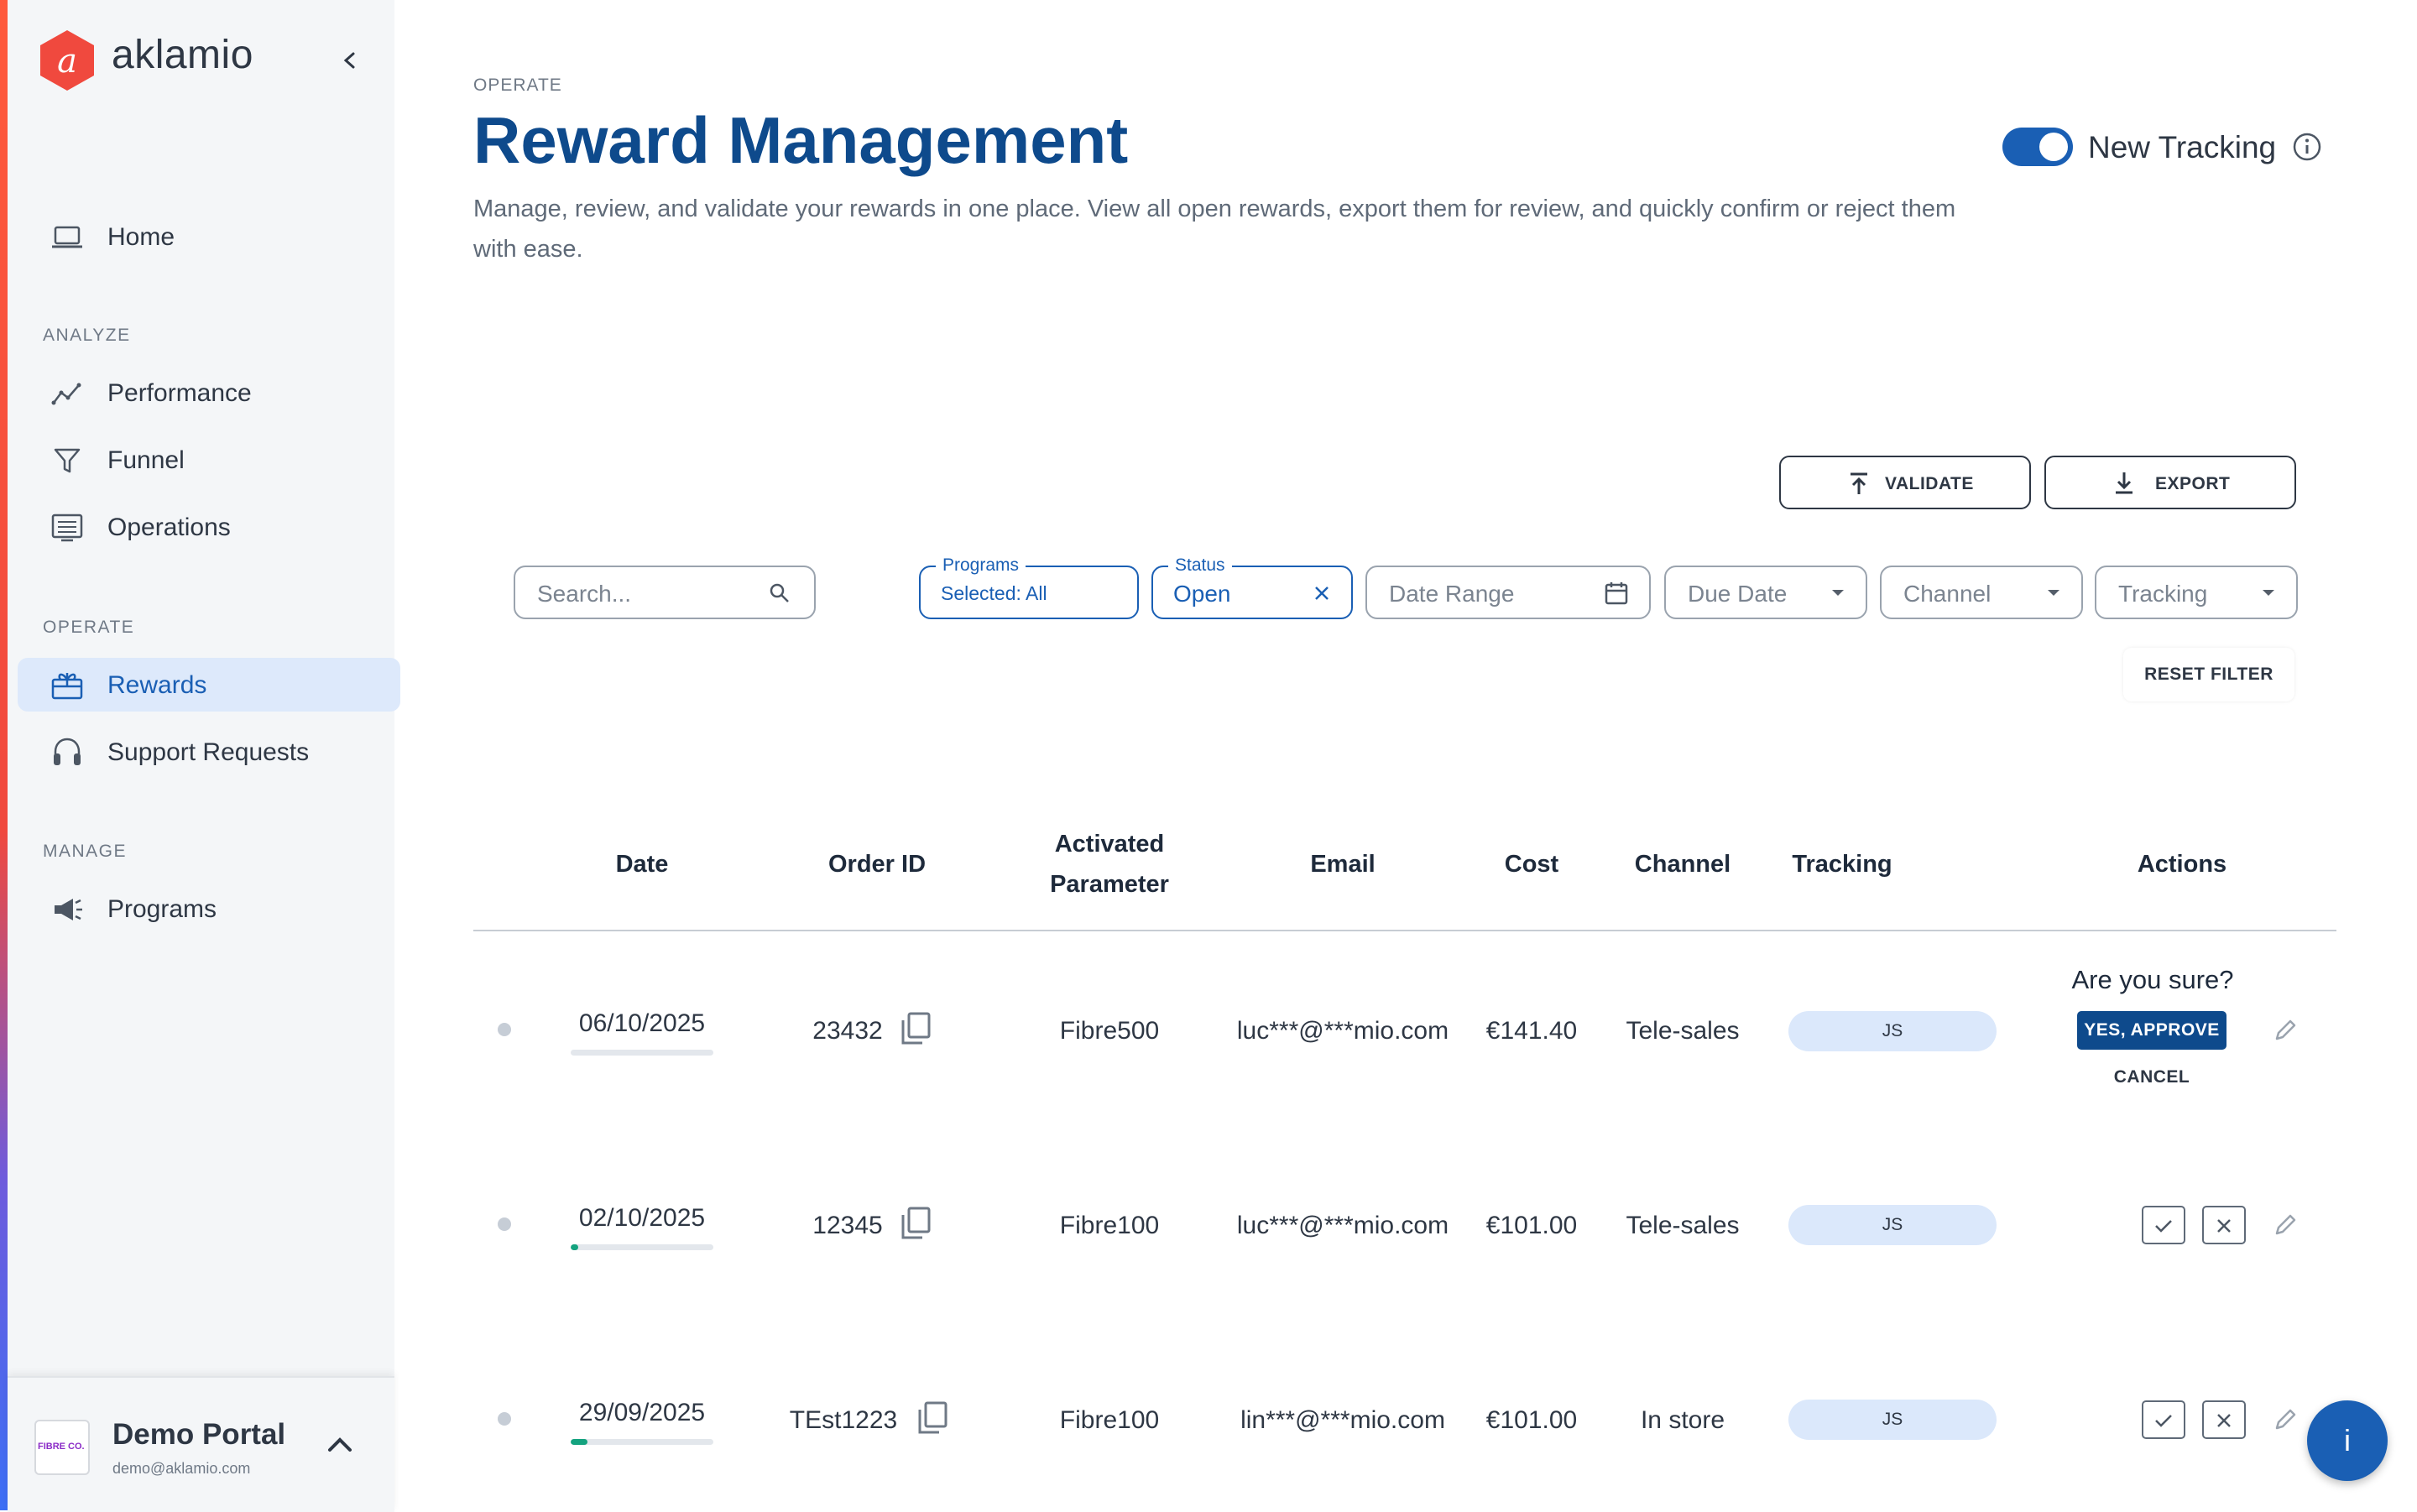  Describe the element at coordinates (1109, 865) in the screenshot. I see `column-header-activated-parameter: Activated Parameter` at that location.